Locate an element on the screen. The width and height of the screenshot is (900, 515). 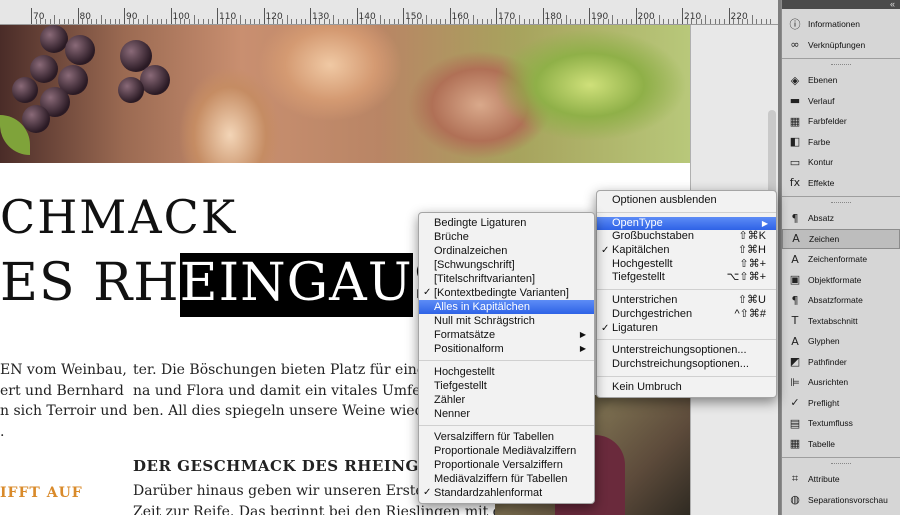
selected-text: EINGAU is located at coordinates (296, 285).